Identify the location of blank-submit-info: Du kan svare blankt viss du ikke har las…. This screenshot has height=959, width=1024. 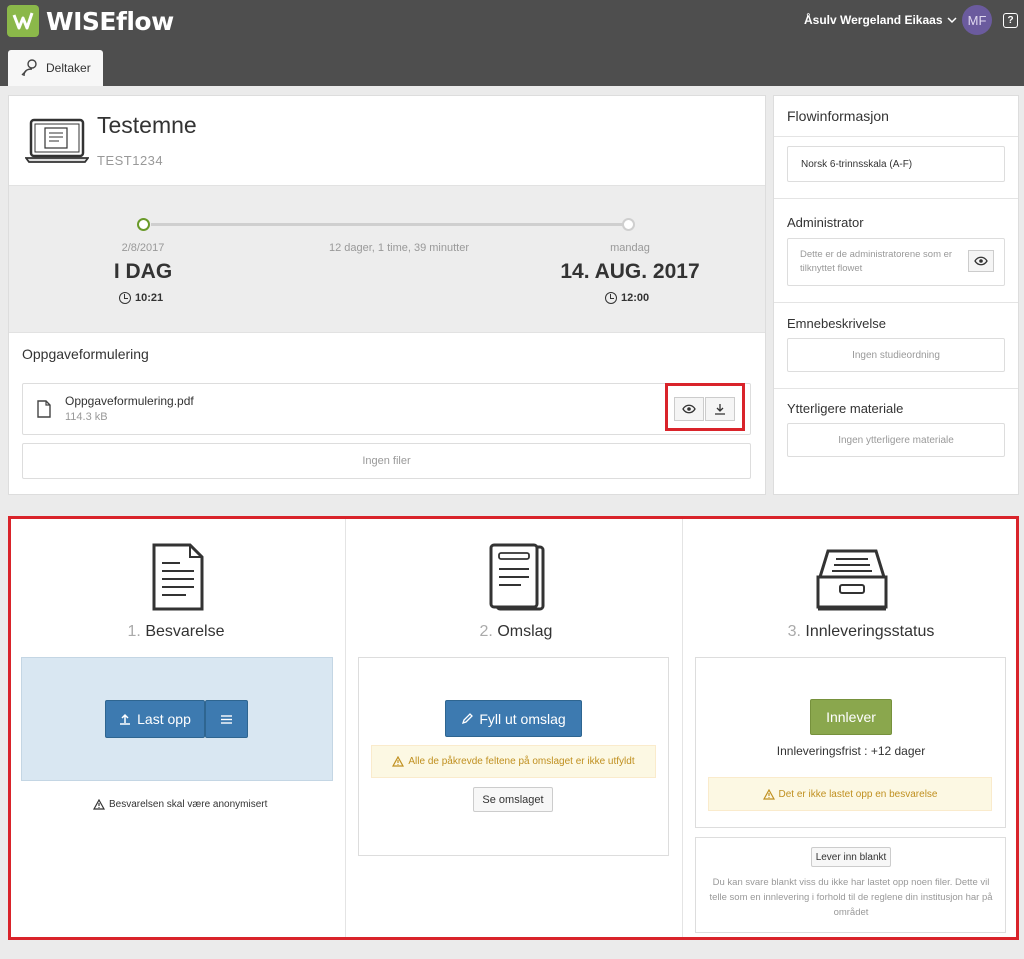
(851, 897).